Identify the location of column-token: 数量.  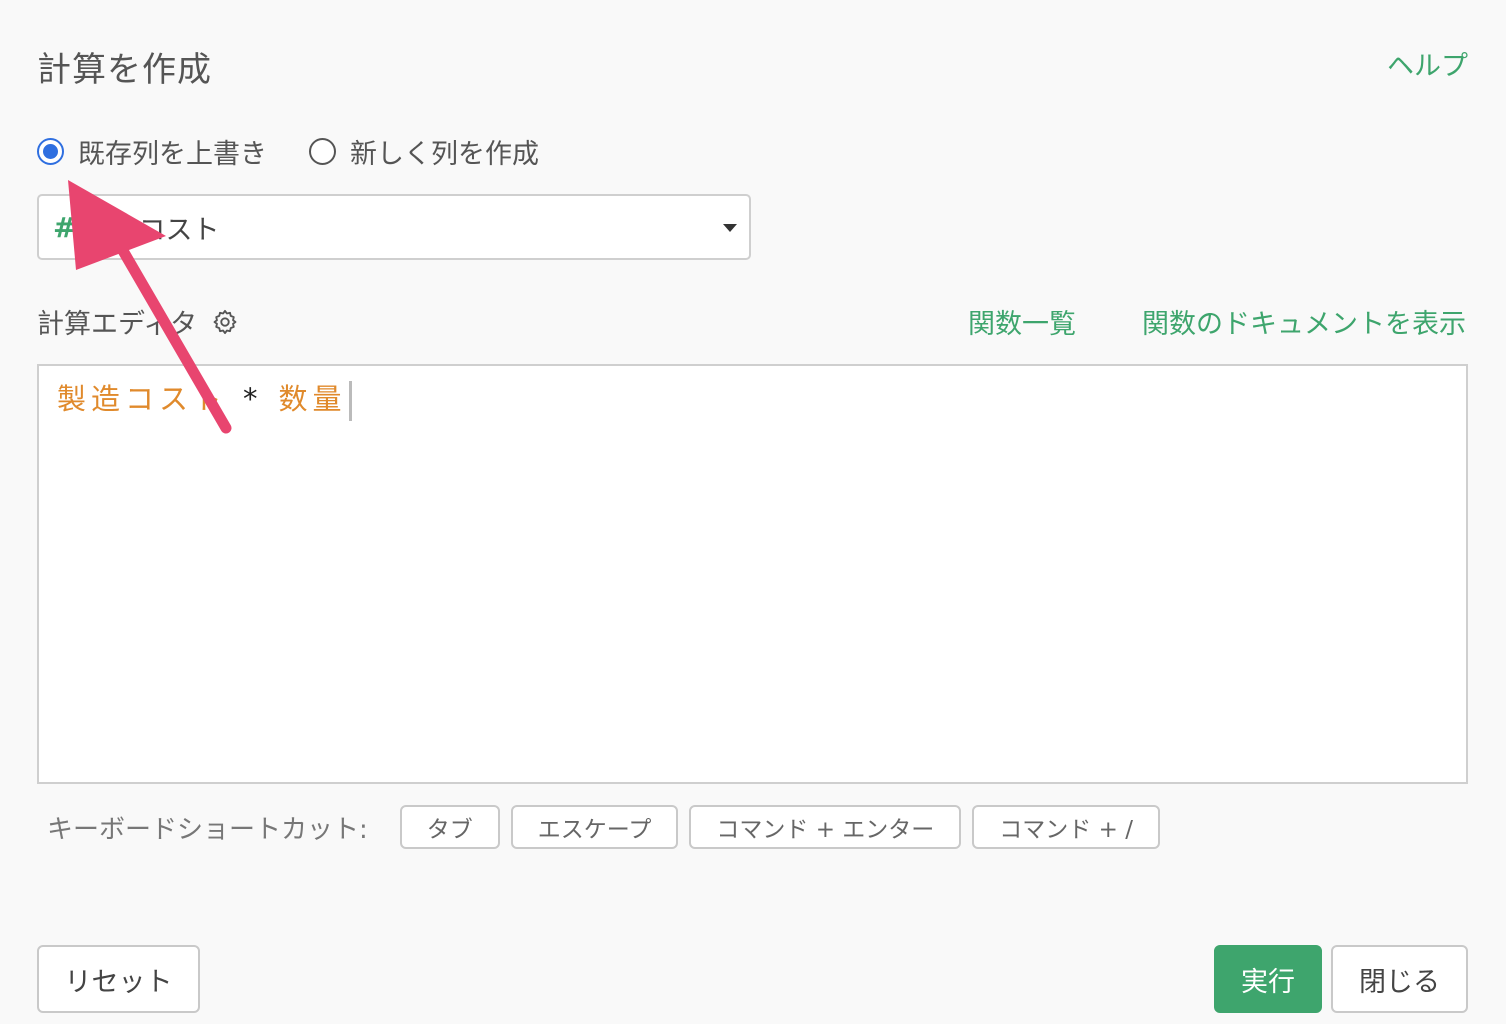
(312, 399).